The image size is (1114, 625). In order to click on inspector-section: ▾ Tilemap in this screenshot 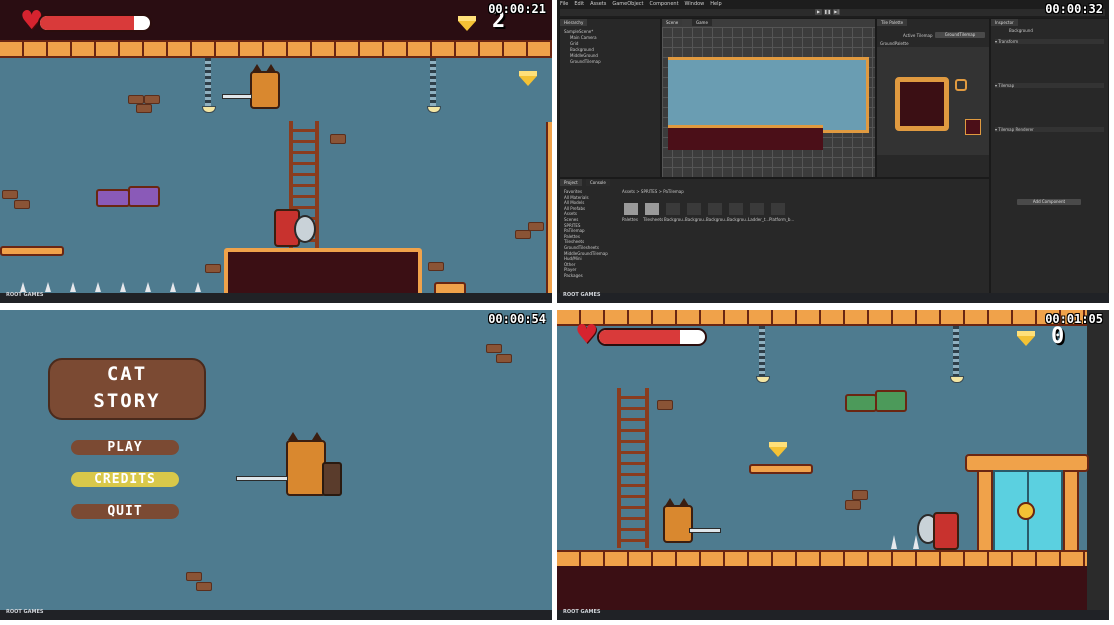, I will do `click(1049, 85)`.